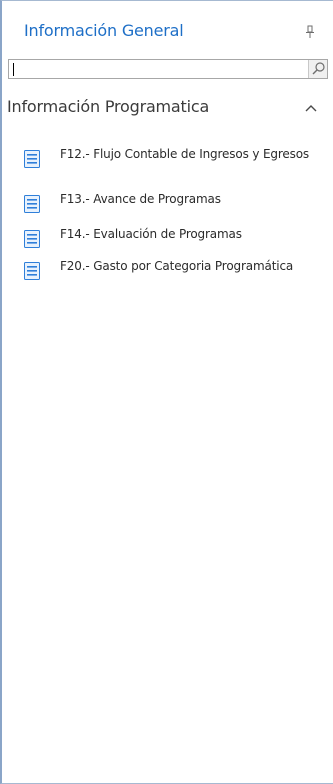  Describe the element at coordinates (108, 106) in the screenshot. I see `section-title: Información Programatica` at that location.